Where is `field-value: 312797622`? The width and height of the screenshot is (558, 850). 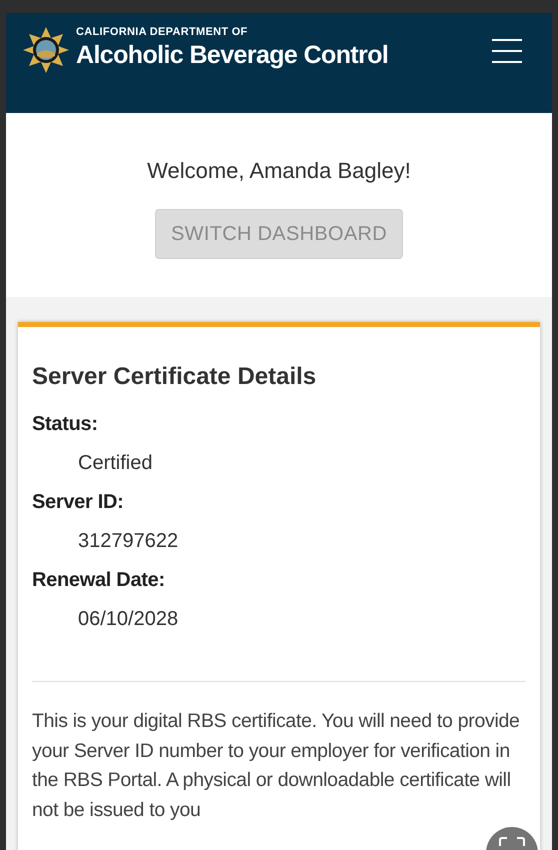
field-value: 312797622 is located at coordinates (128, 541).